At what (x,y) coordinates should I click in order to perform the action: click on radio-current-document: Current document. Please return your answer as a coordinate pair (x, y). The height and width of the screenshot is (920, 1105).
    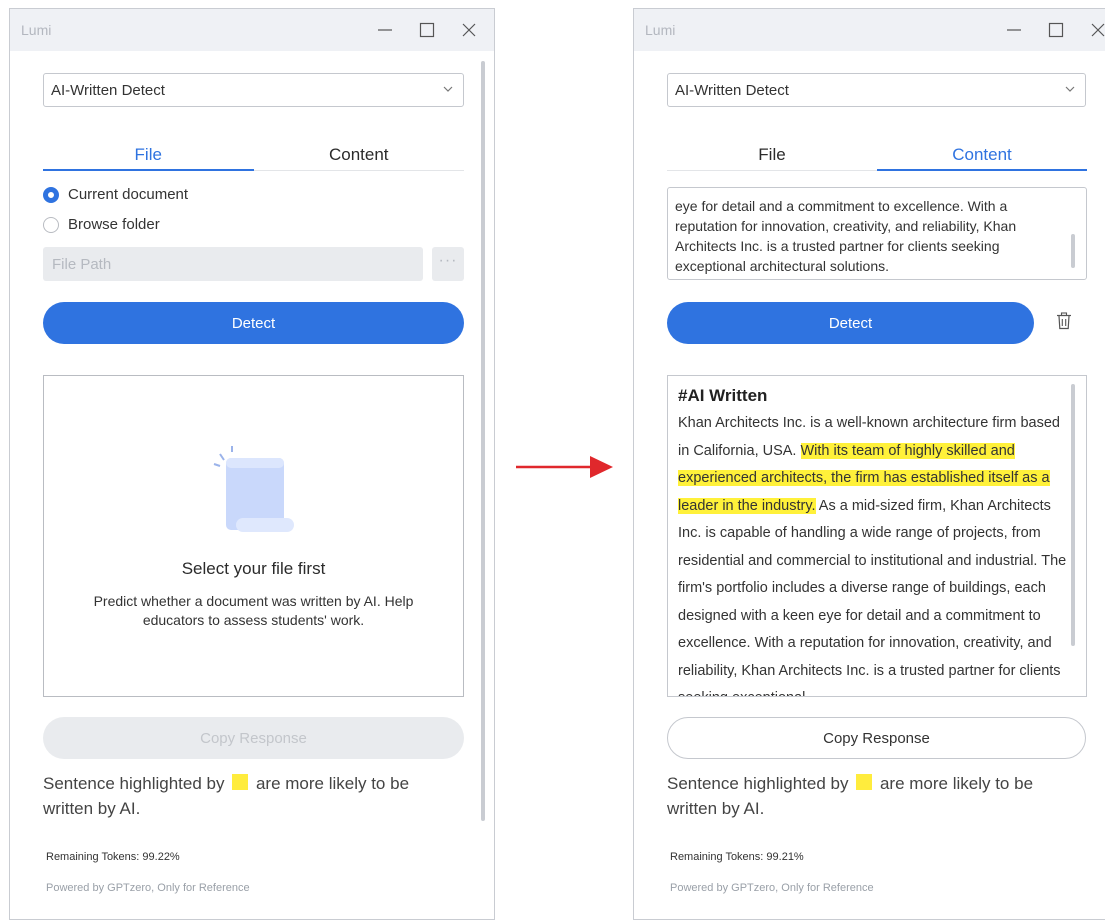
    Looking at the image, I should click on (115, 194).